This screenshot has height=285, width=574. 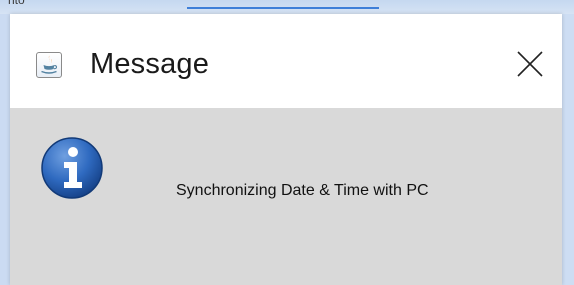 What do you see at coordinates (72, 168) in the screenshot?
I see `info-icon` at bounding box center [72, 168].